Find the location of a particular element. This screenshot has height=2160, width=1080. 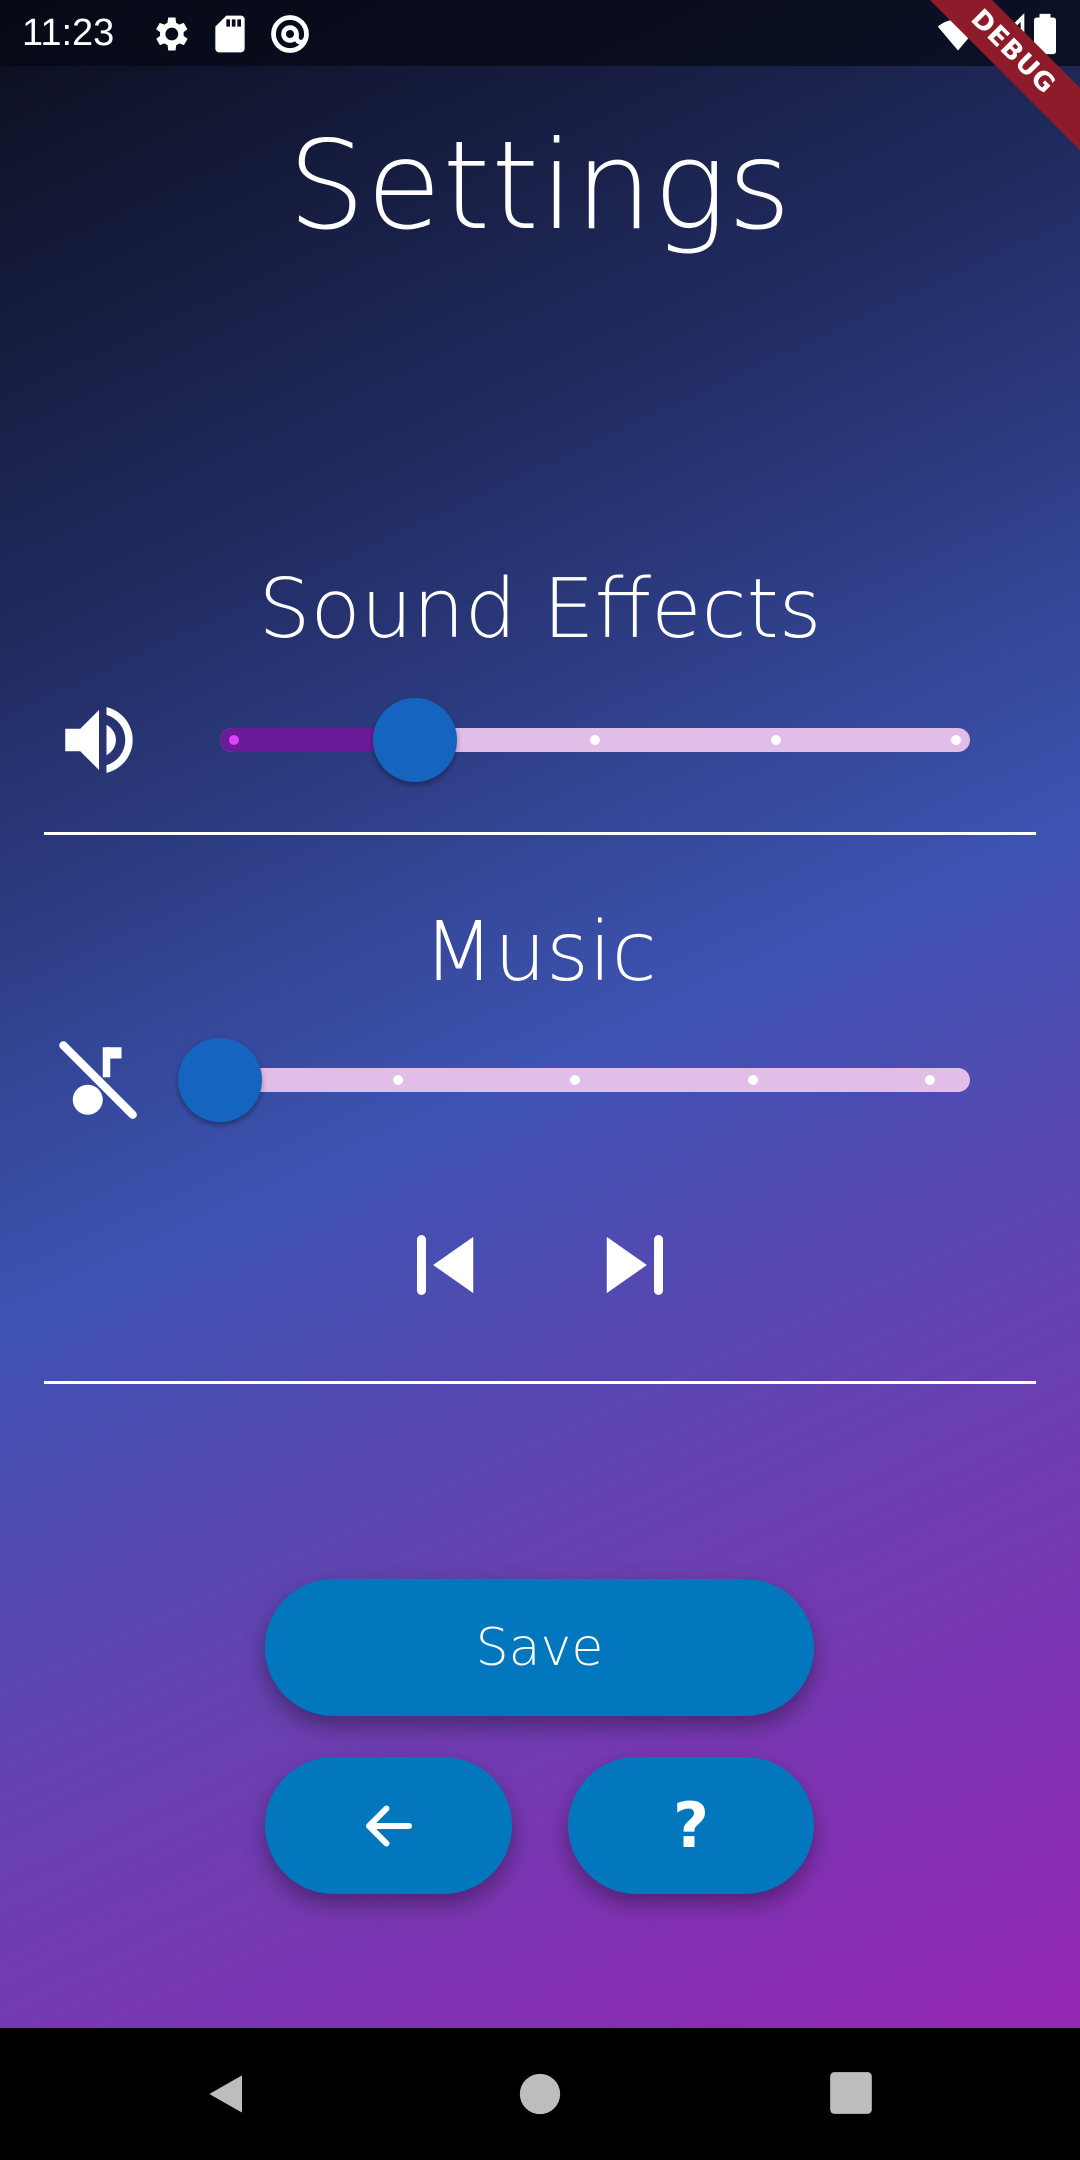

sound-effects-slider-thumb is located at coordinates (414, 740).